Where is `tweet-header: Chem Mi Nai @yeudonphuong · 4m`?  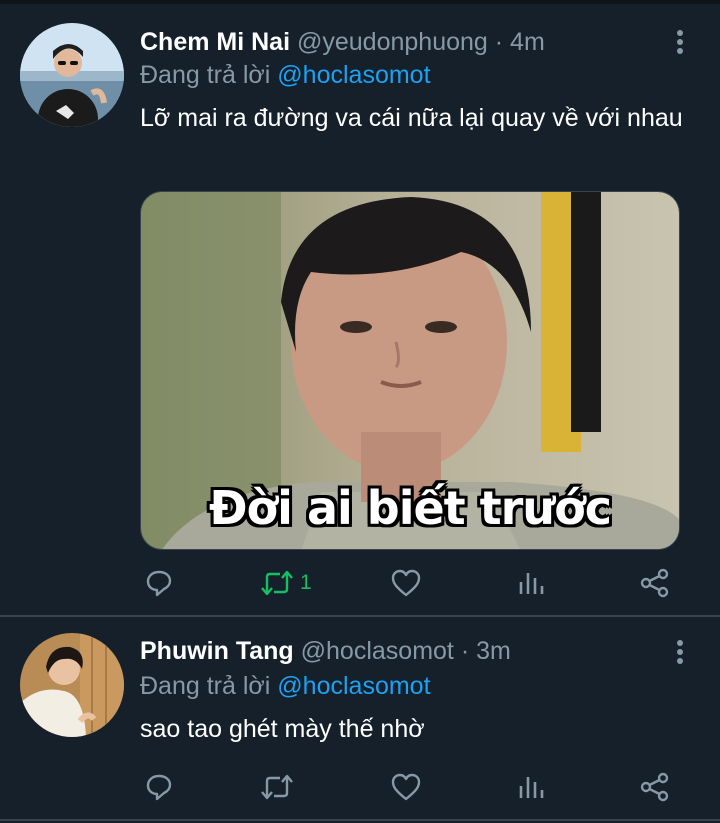
tweet-header: Chem Mi Nai @yeudonphuong · 4m is located at coordinates (400, 42).